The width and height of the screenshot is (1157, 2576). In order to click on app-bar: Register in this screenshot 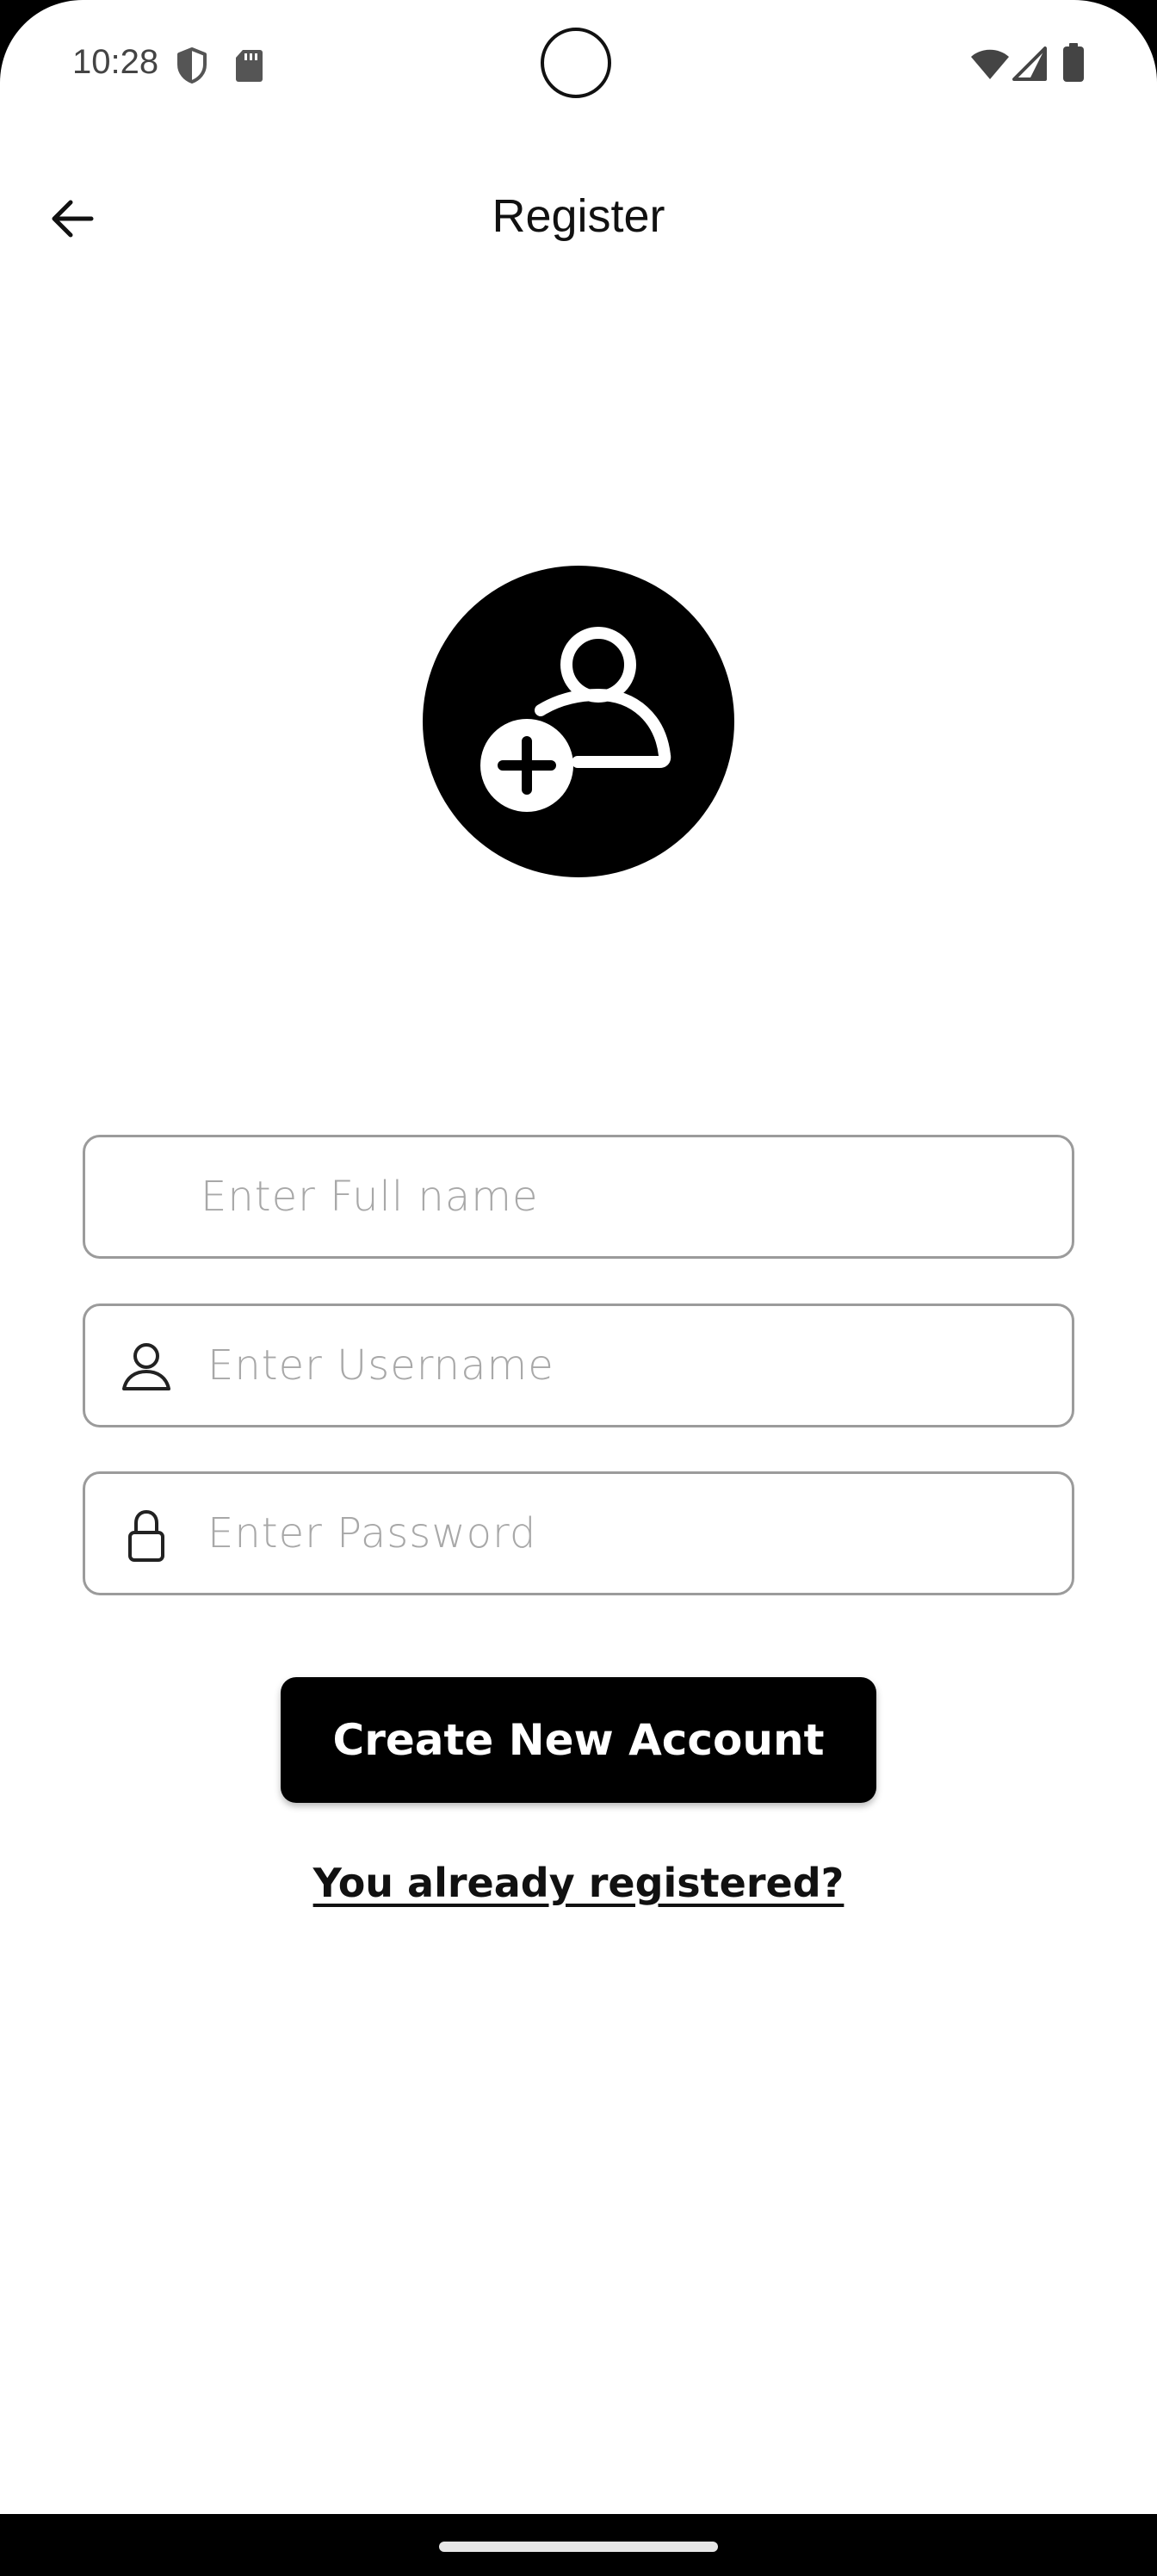, I will do `click(579, 220)`.